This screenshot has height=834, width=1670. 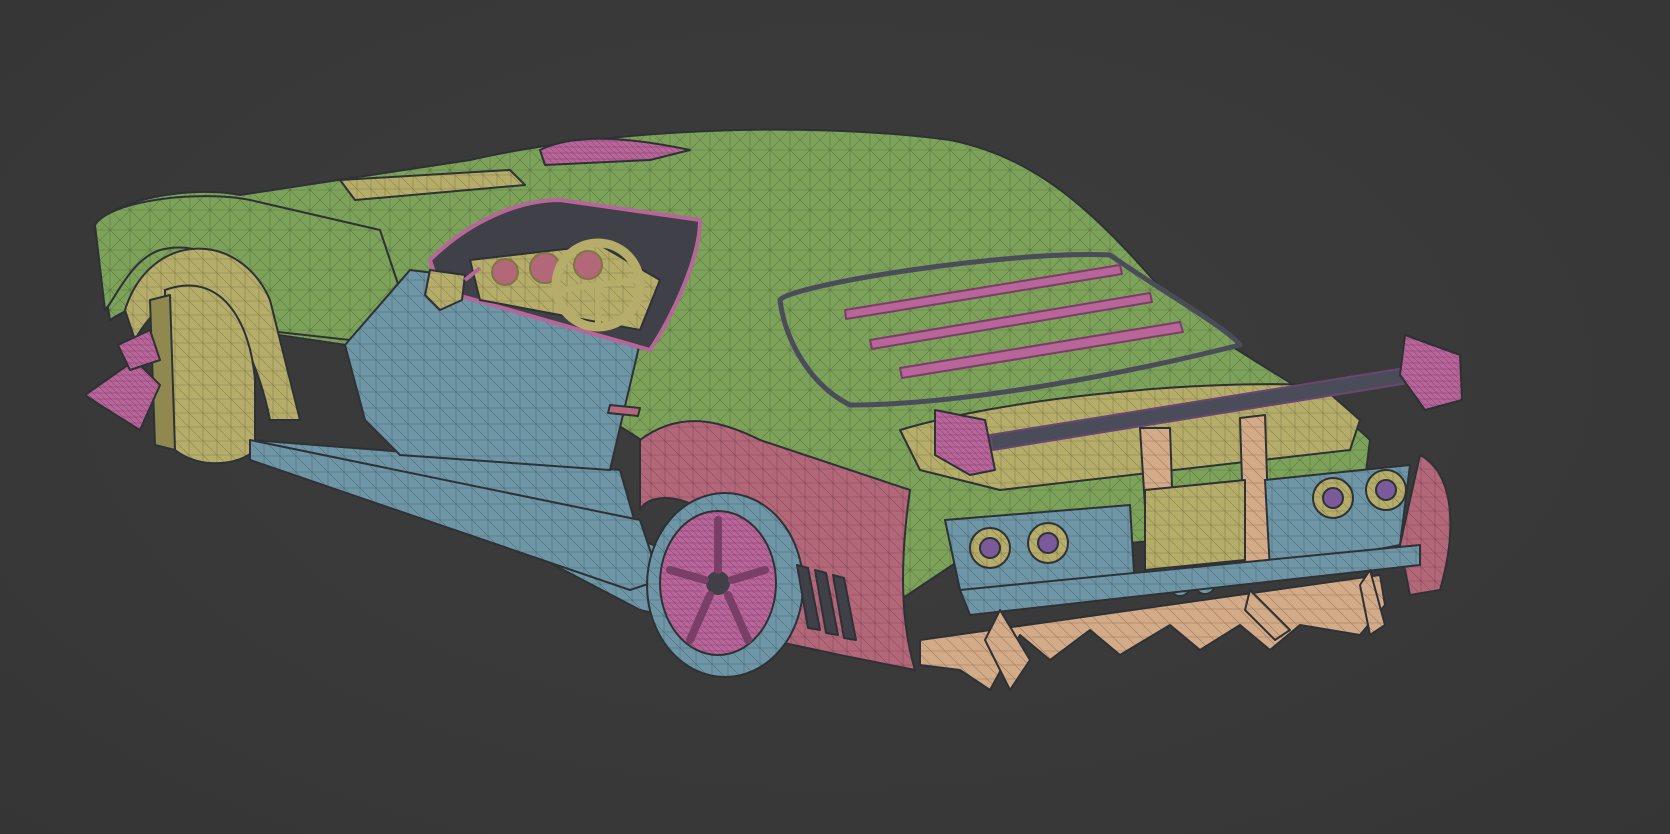 What do you see at coordinates (162, 372) in the screenshot?
I see `front-rim-inner` at bounding box center [162, 372].